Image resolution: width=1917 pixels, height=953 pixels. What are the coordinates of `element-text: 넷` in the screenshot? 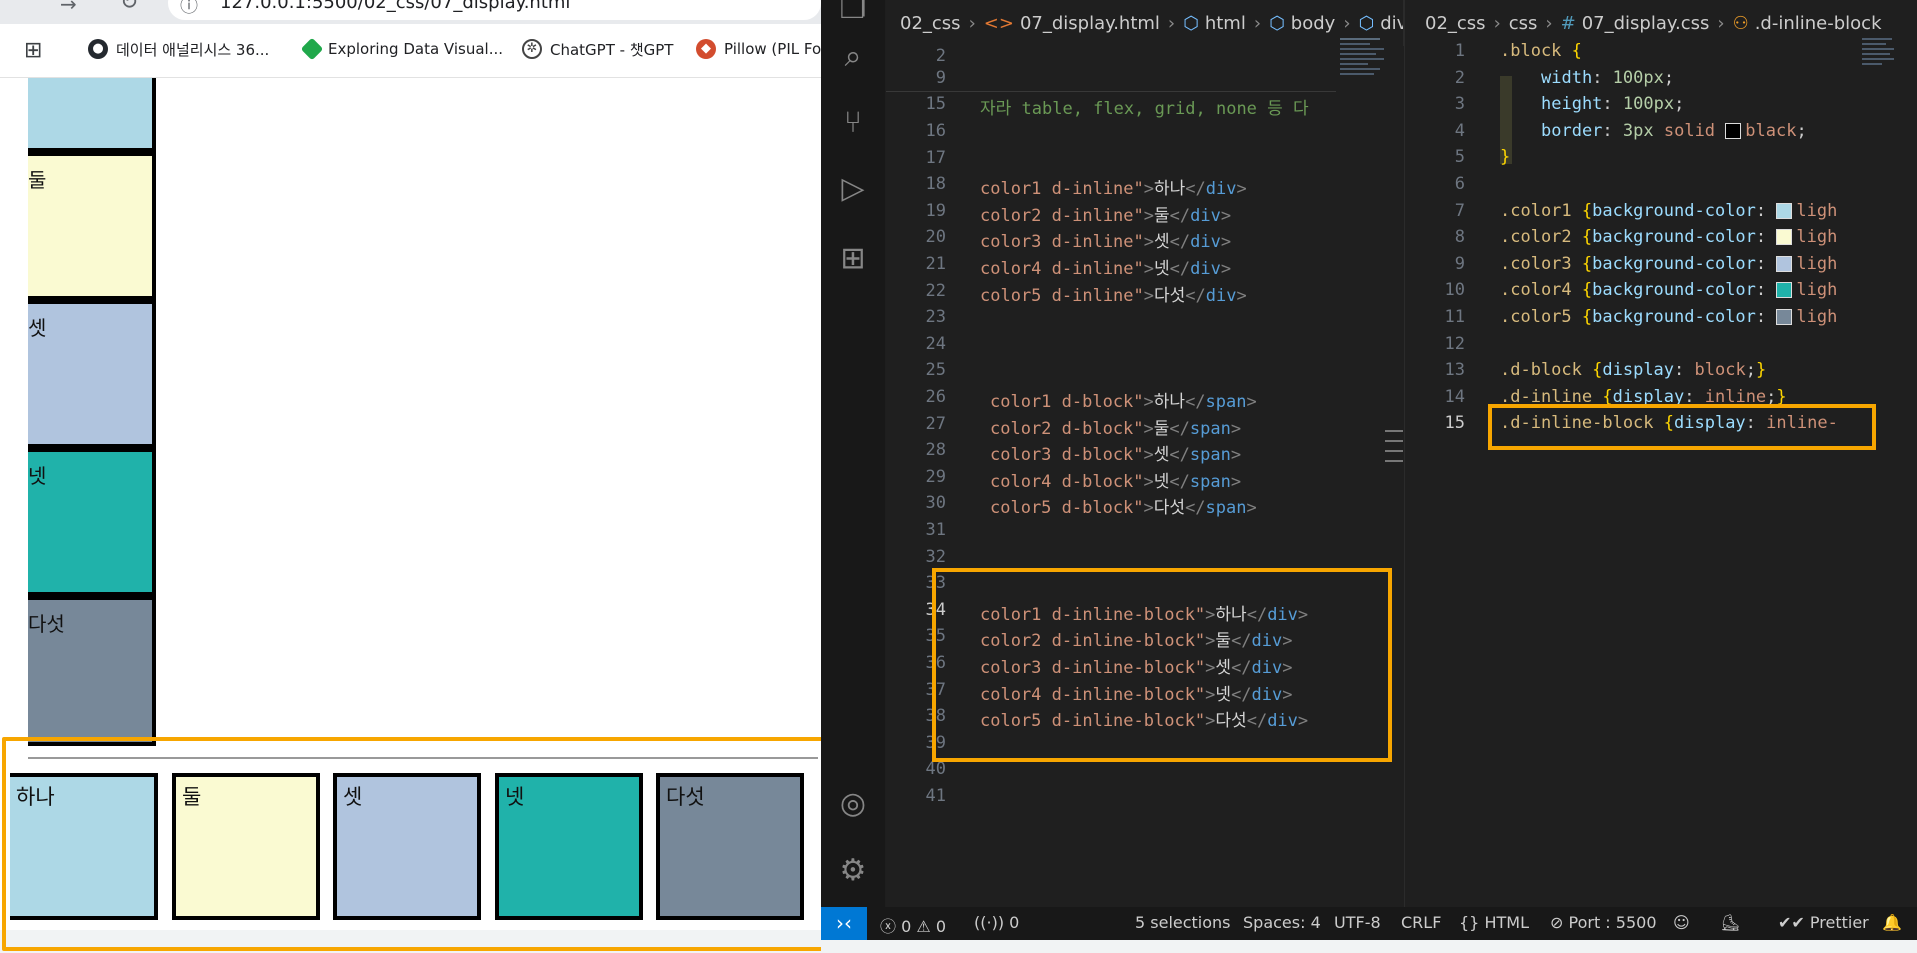 It's located at (1162, 269).